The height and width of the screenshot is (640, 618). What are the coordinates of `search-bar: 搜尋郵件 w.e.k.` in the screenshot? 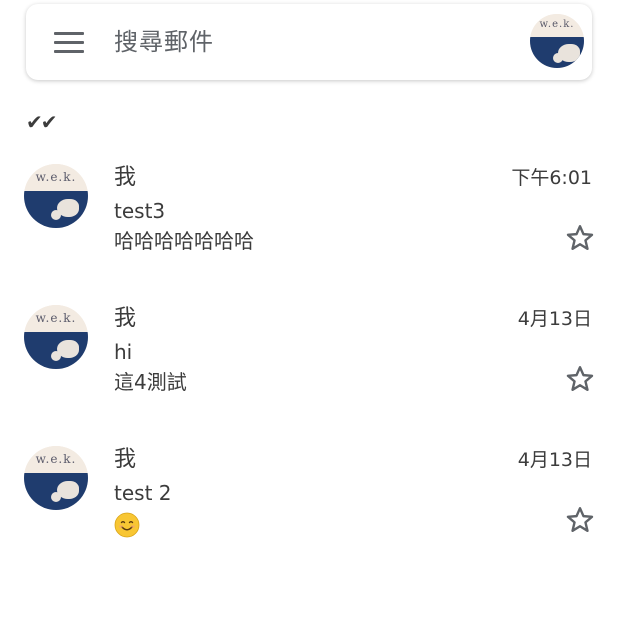 It's located at (309, 42).